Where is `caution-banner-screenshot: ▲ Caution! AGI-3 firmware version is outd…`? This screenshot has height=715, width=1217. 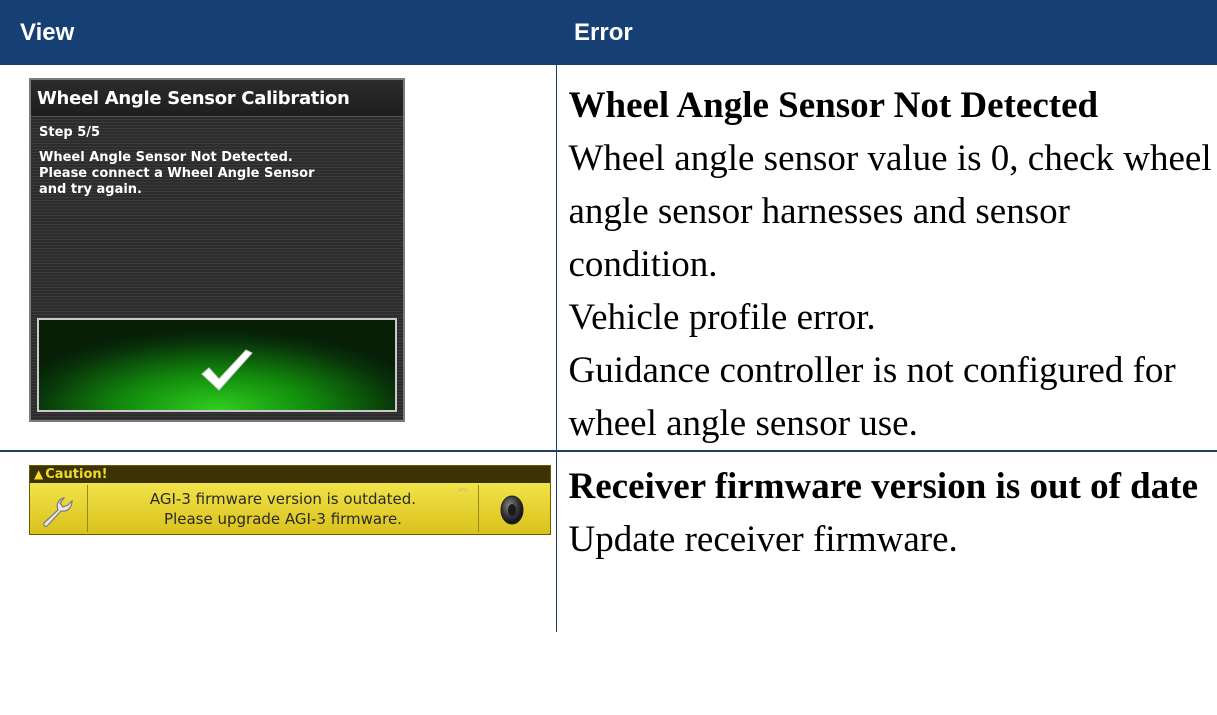
caution-banner-screenshot: ▲ Caution! AGI-3 firmware version is outd… is located at coordinates (290, 500).